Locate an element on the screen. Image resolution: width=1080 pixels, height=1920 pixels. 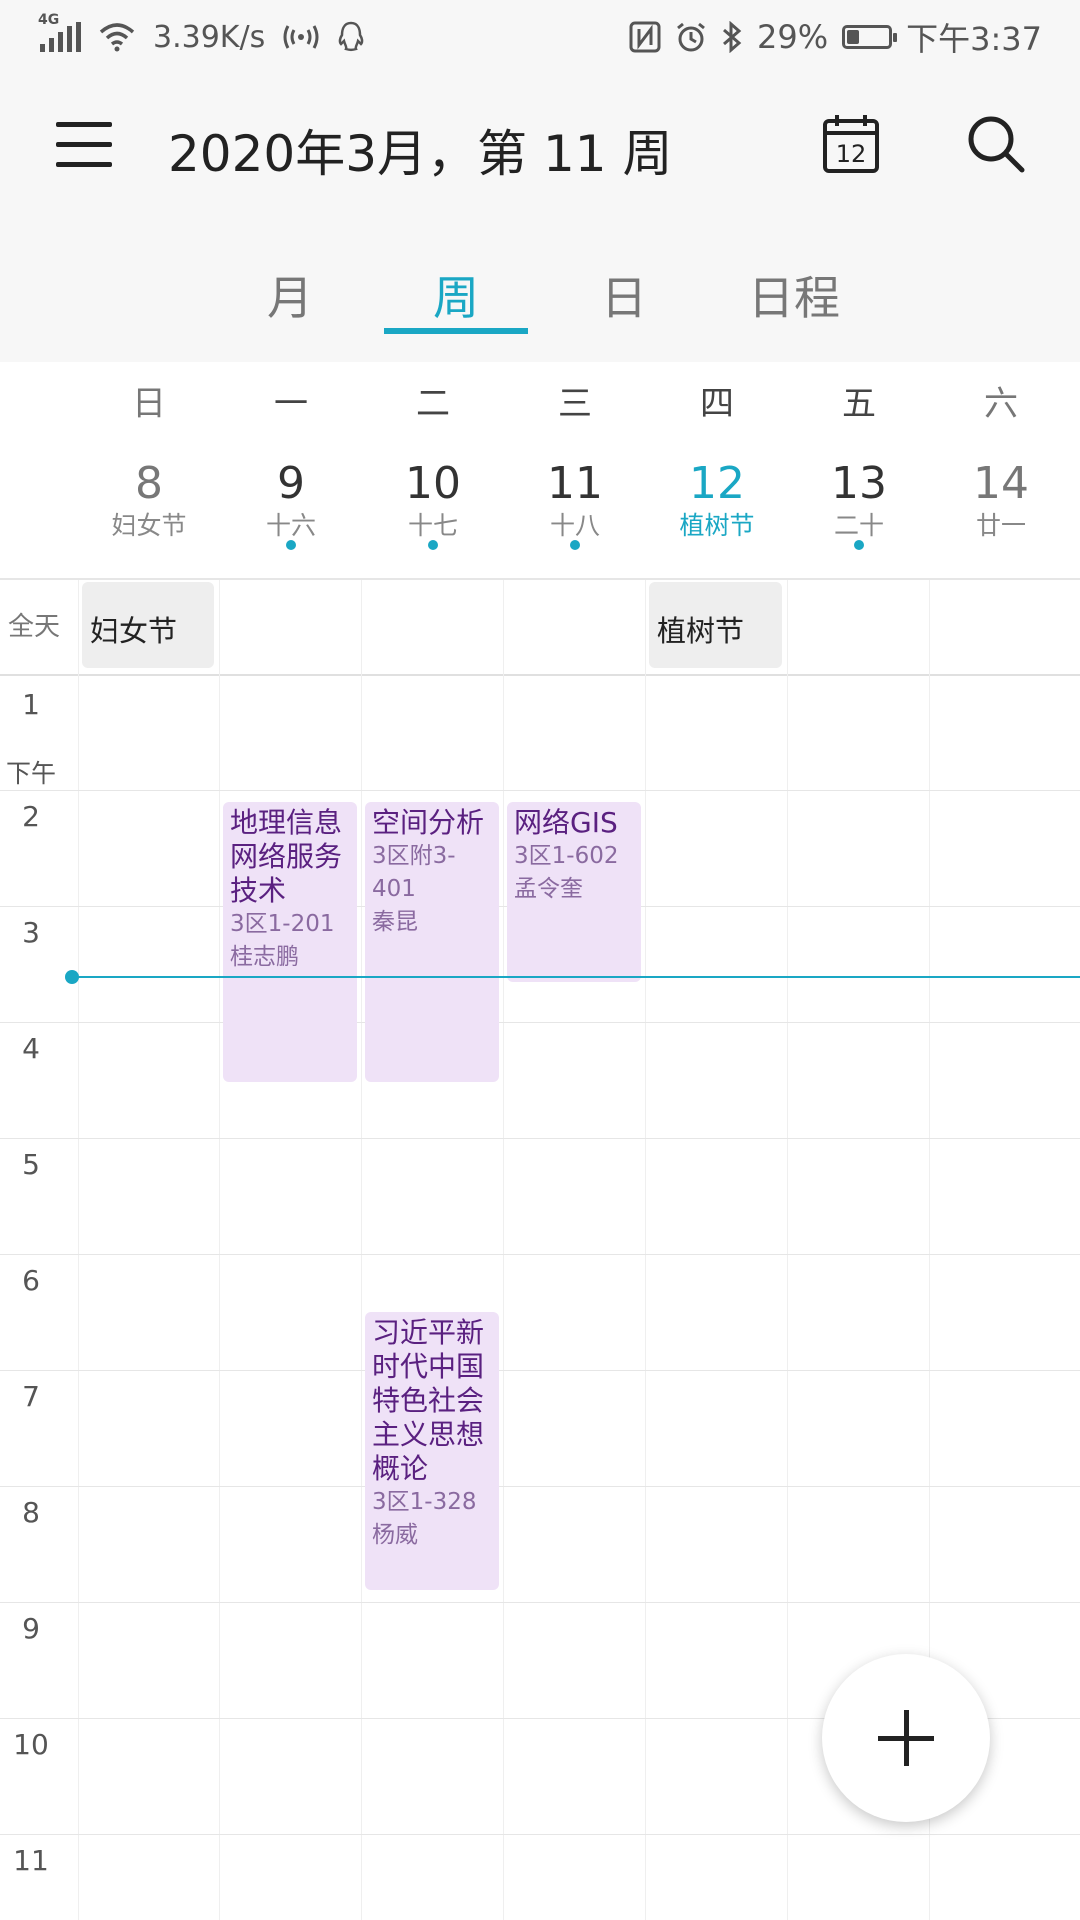
current-time-line is located at coordinates (576, 977).